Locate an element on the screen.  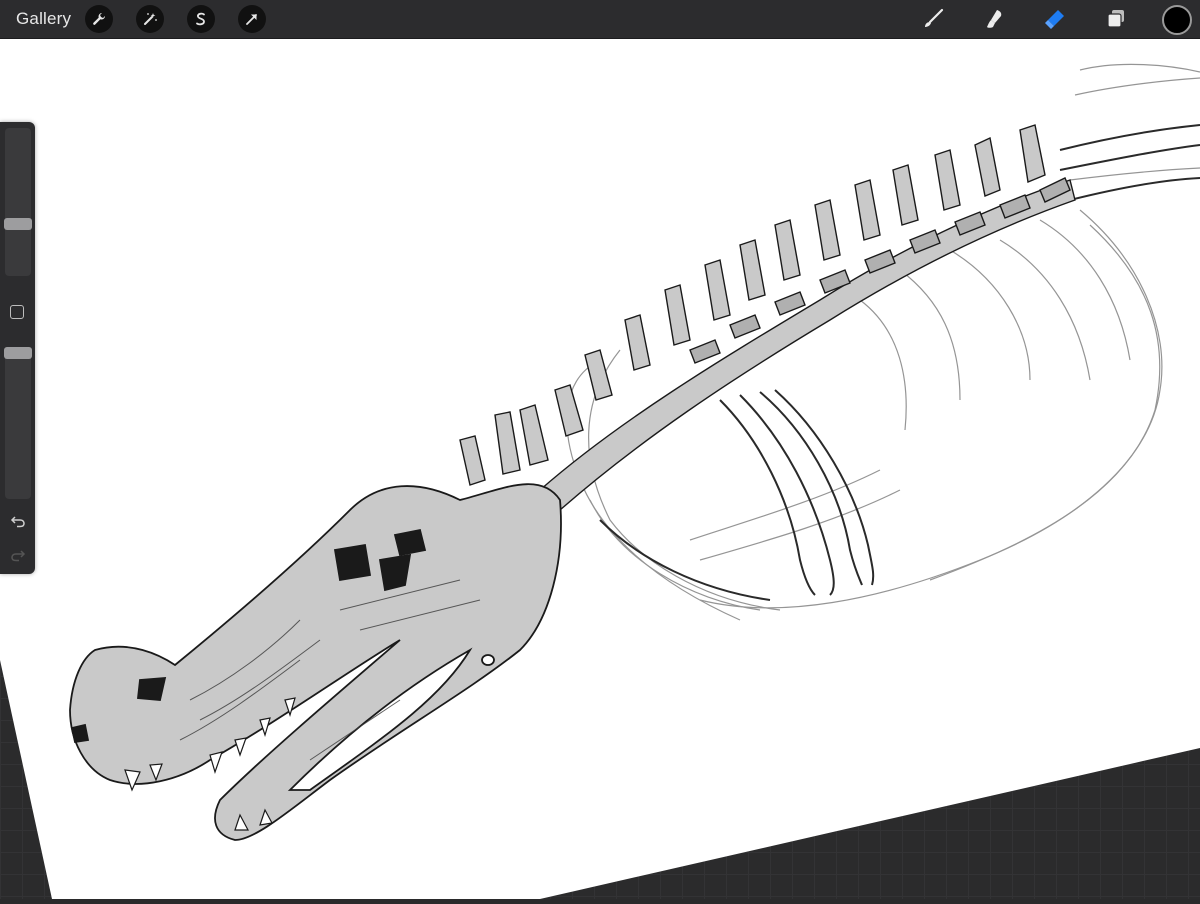
layers-icon is located at coordinates (1116, 19).